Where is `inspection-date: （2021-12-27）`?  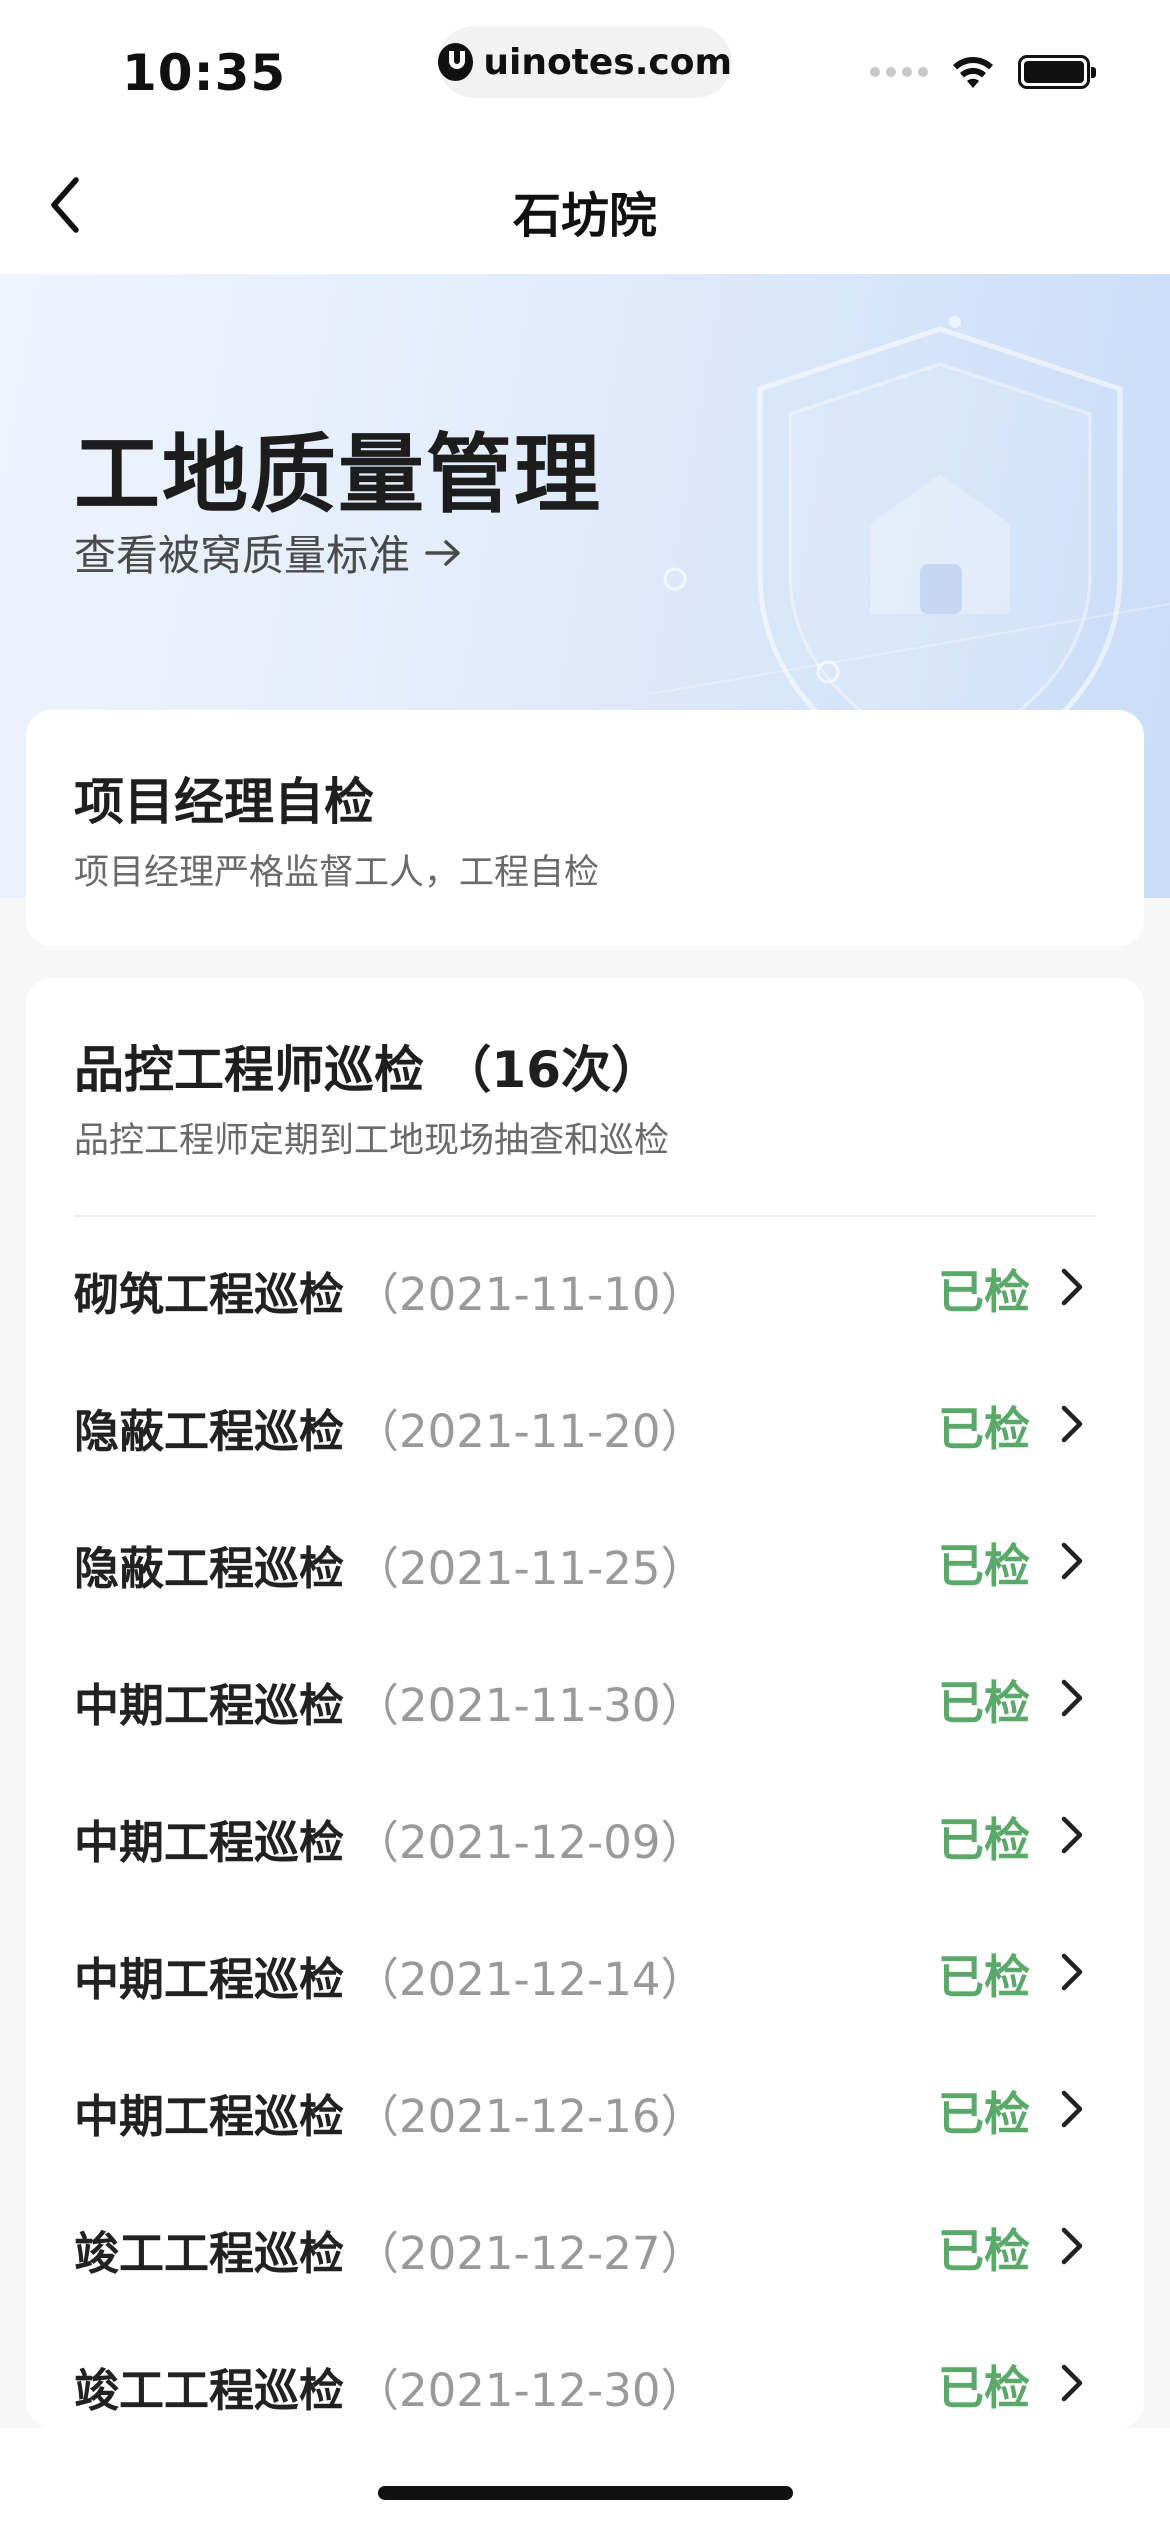 inspection-date: （2021-12-27） is located at coordinates (530, 2253).